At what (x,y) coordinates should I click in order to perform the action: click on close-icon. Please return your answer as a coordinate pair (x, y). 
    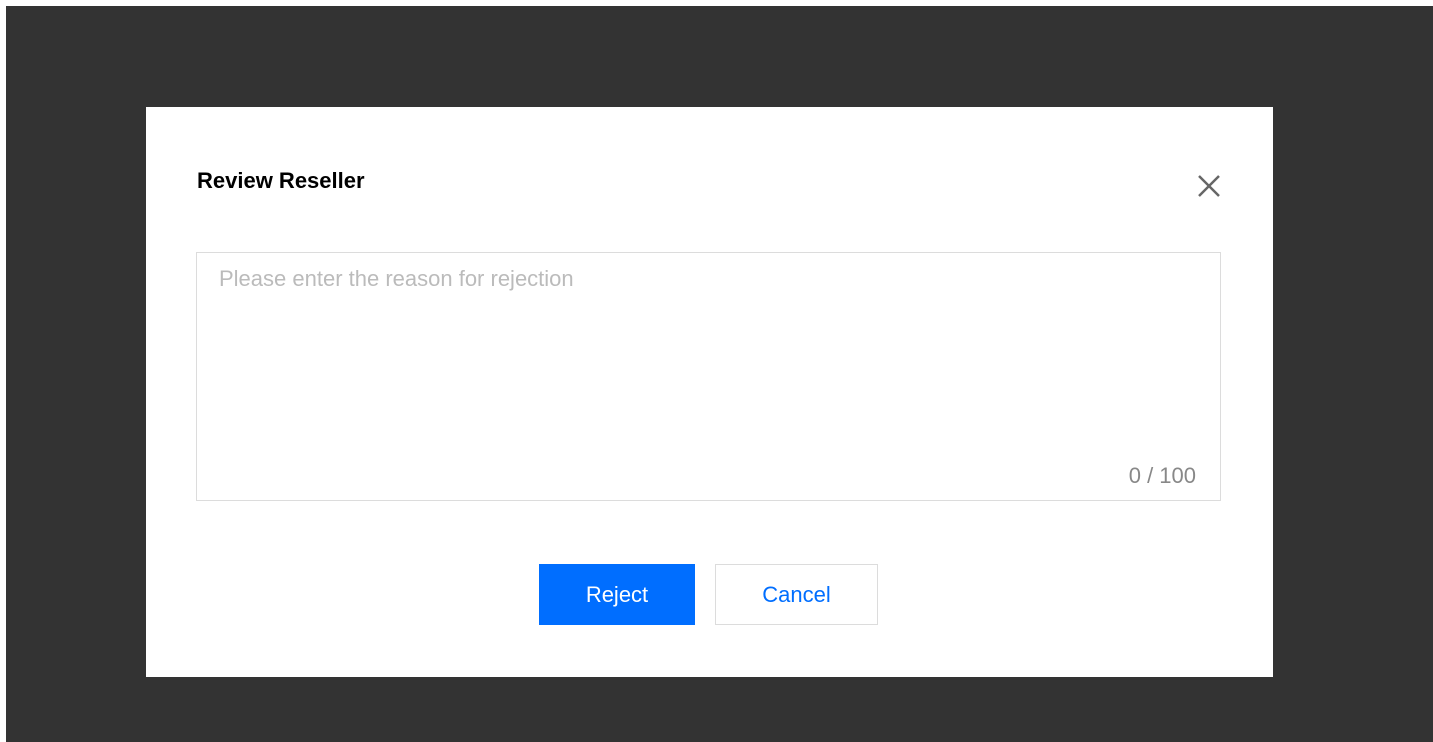
    Looking at the image, I should click on (1209, 186).